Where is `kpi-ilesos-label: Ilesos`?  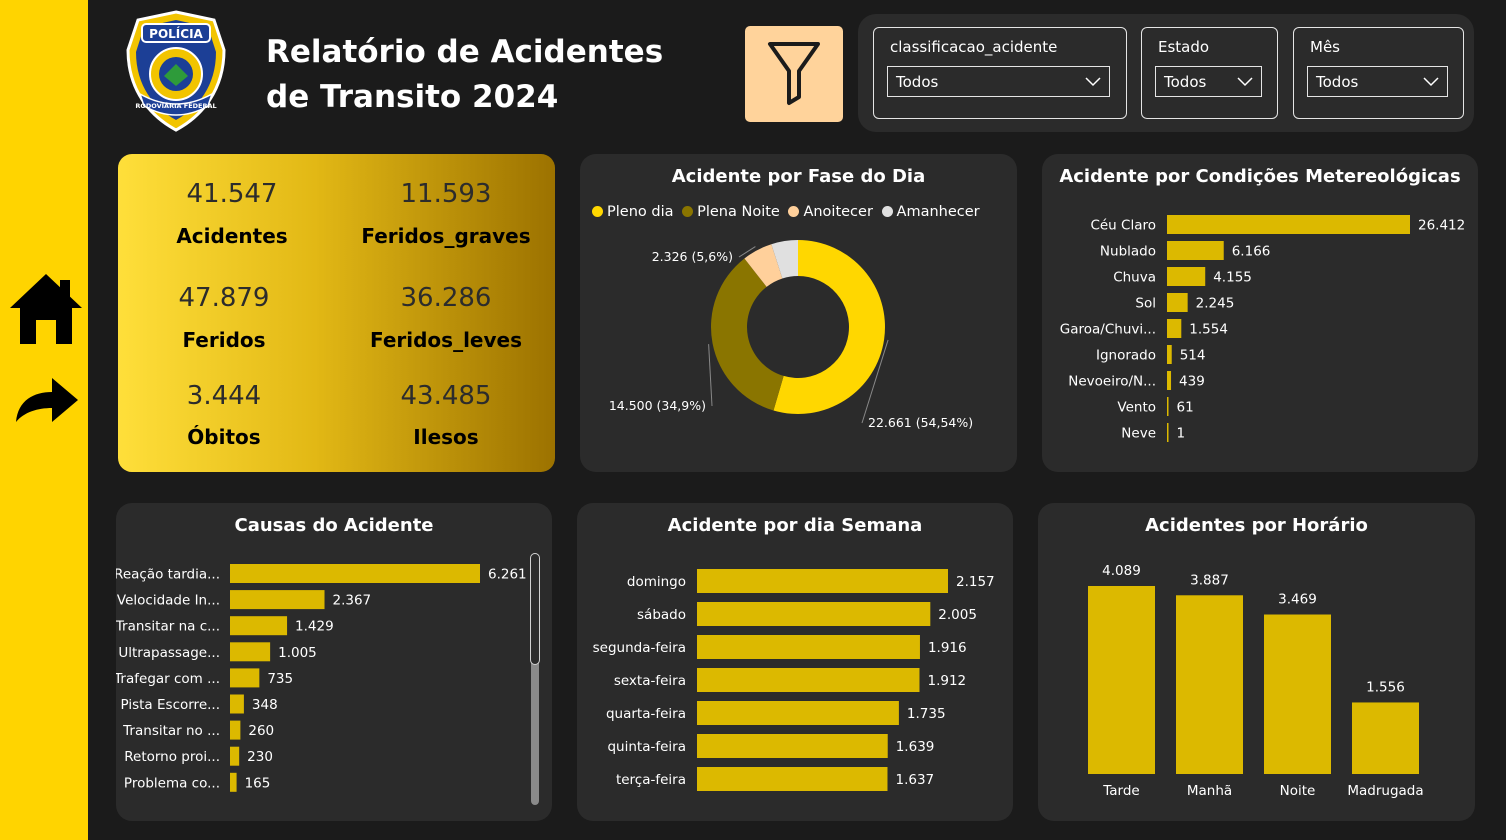
kpi-ilesos-label: Ilesos is located at coordinates (446, 437).